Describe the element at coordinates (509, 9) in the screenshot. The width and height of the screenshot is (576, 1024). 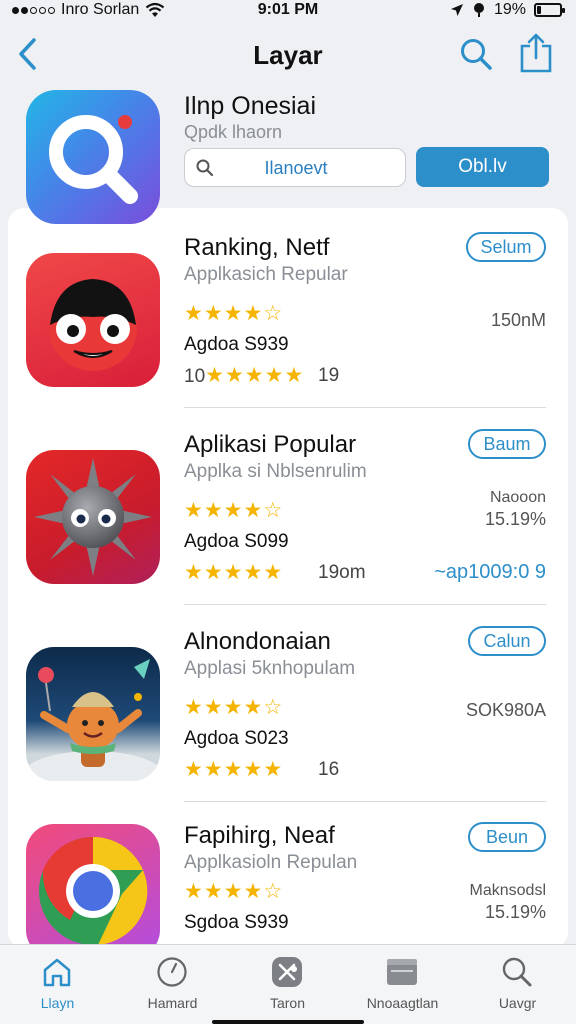
I see `battery-percent: 19%` at that location.